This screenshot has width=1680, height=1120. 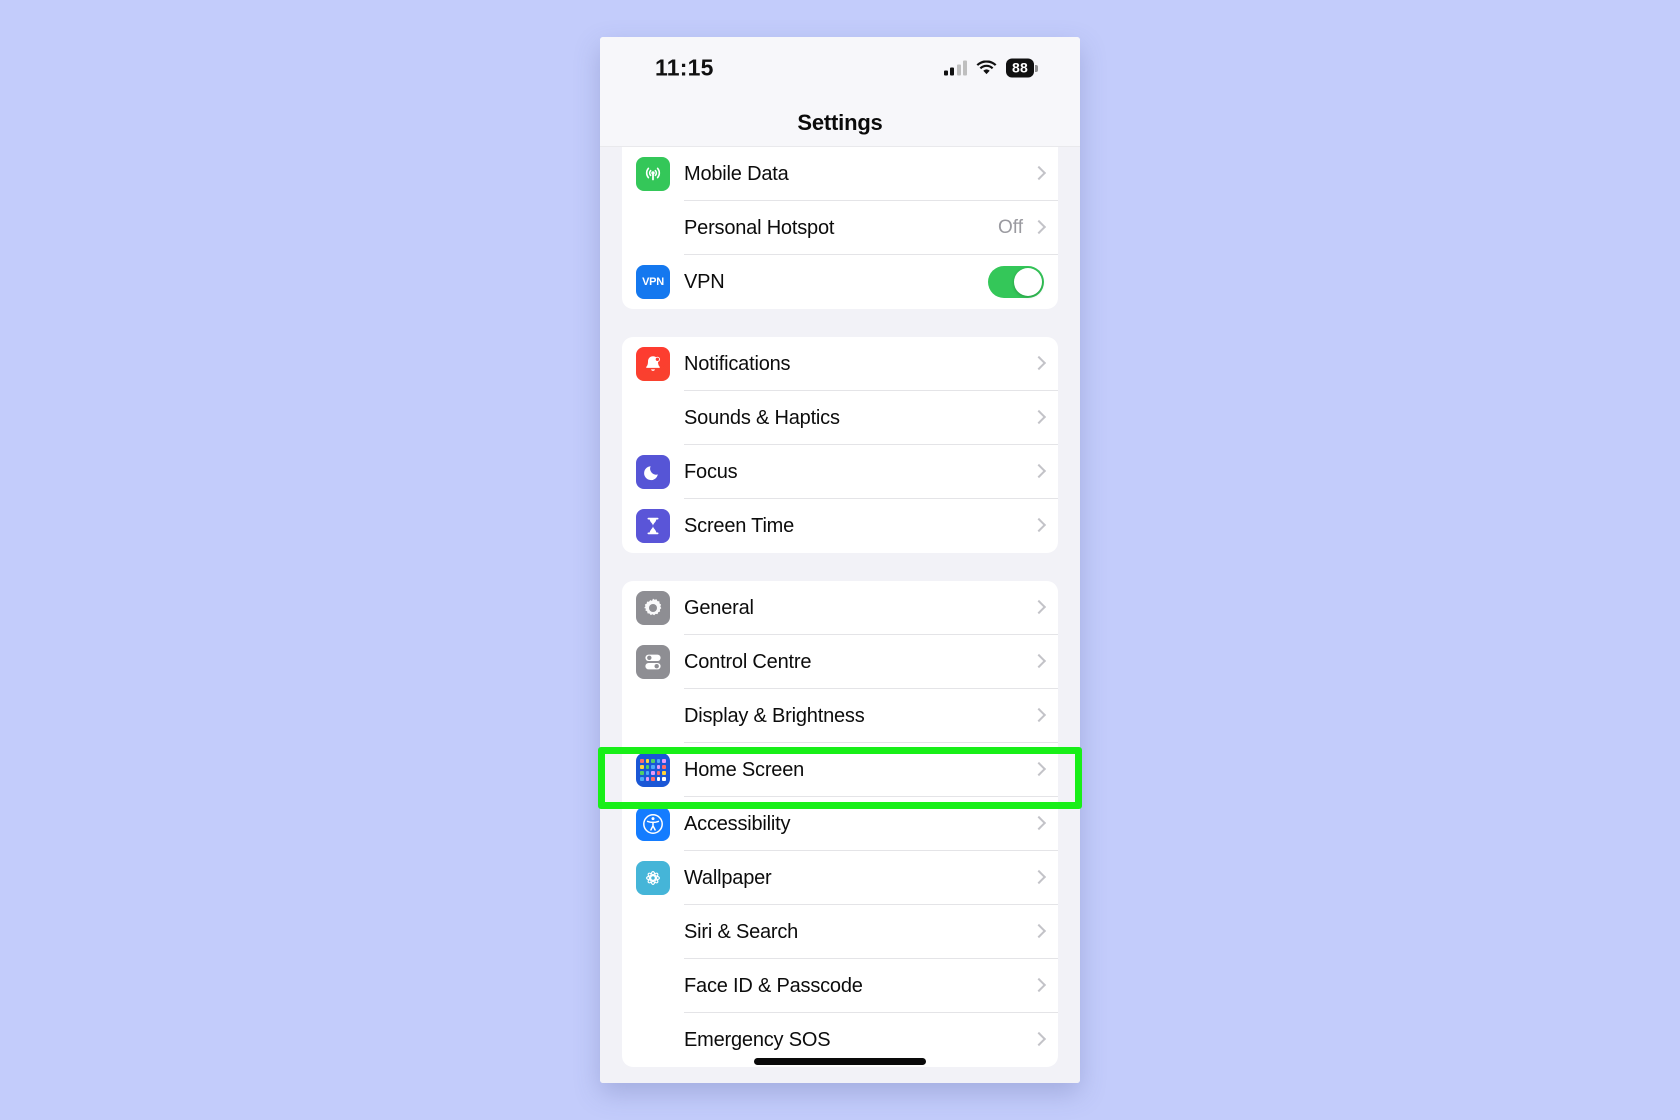 I want to click on settings-row-accessibility: Accessibility, so click(x=840, y=824).